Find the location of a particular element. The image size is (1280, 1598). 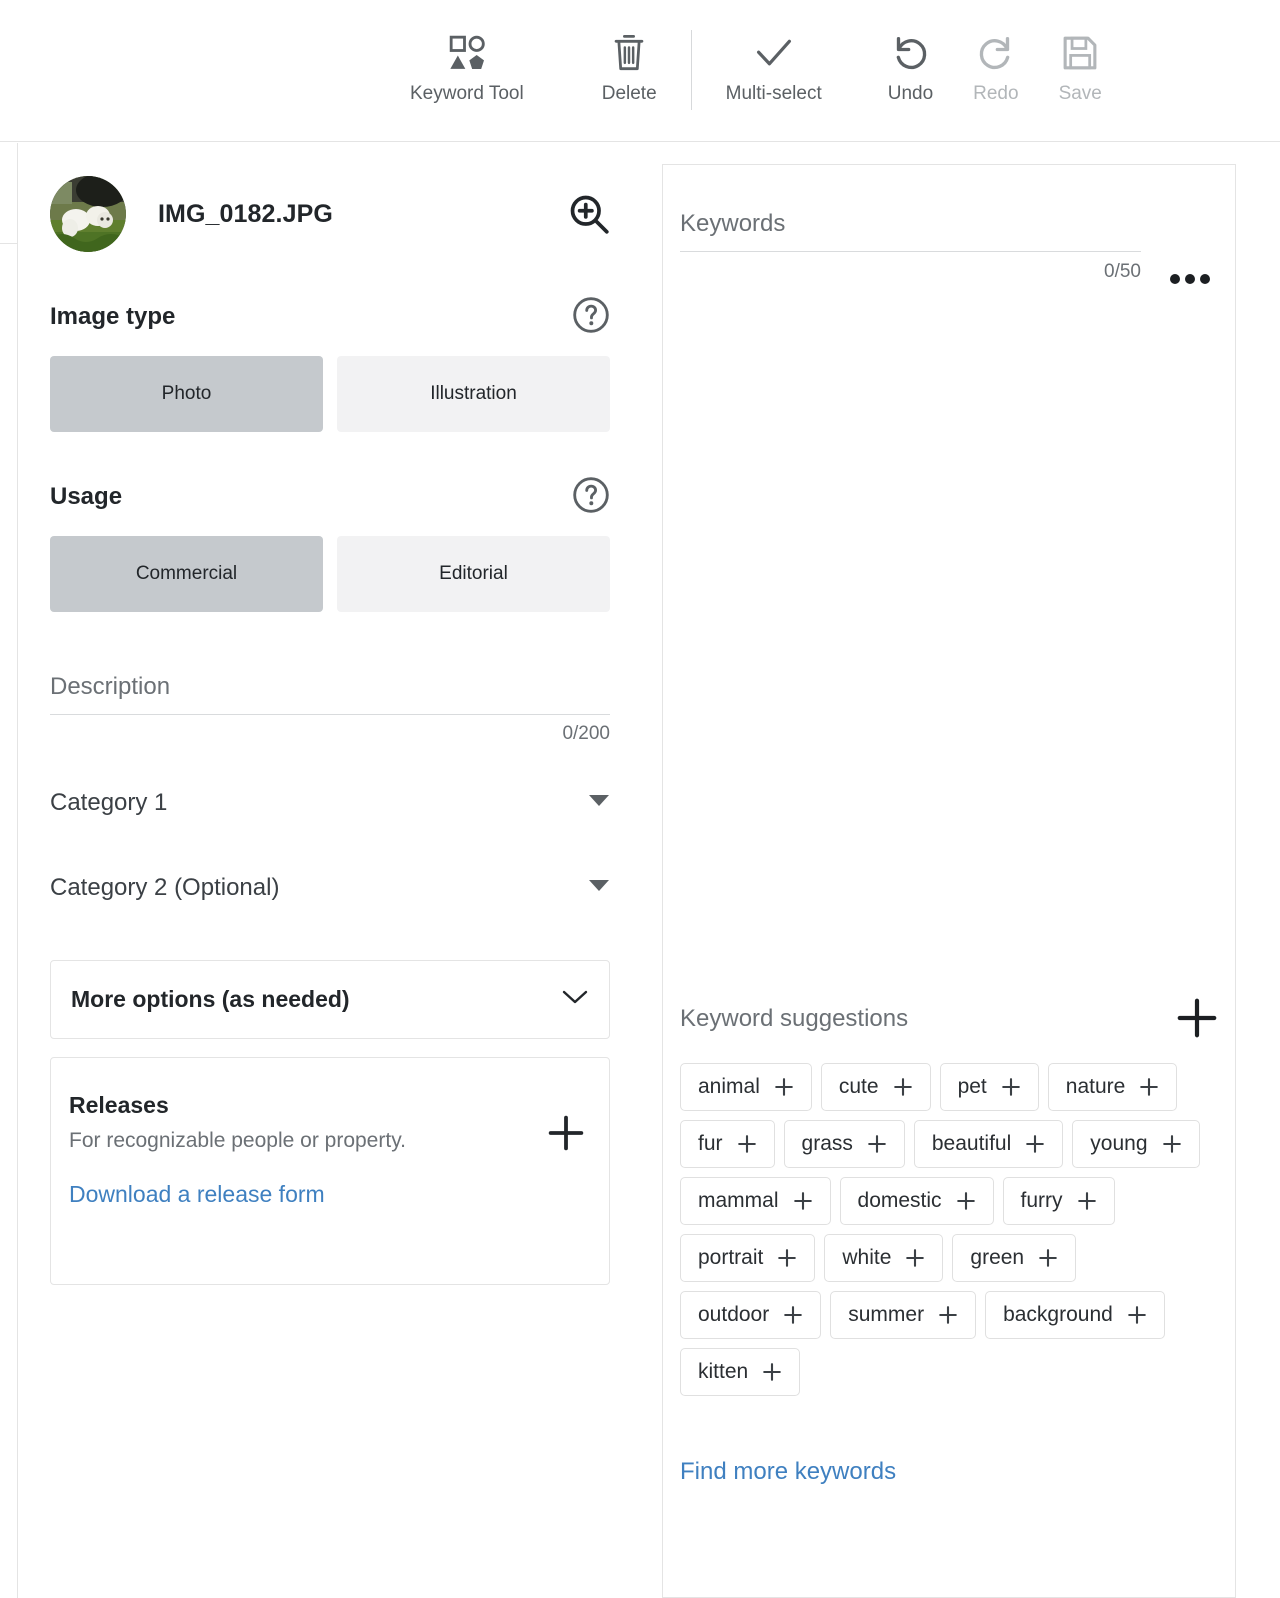

suggestion-chip-label: kitten is located at coordinates (723, 1371).